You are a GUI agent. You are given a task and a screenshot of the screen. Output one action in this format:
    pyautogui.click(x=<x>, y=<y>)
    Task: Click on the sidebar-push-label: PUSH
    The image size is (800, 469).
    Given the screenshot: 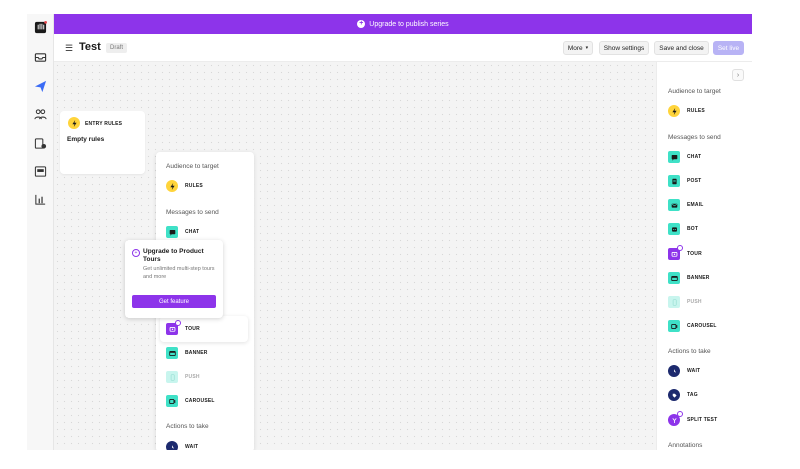 What is the action you would take?
    pyautogui.click(x=694, y=302)
    